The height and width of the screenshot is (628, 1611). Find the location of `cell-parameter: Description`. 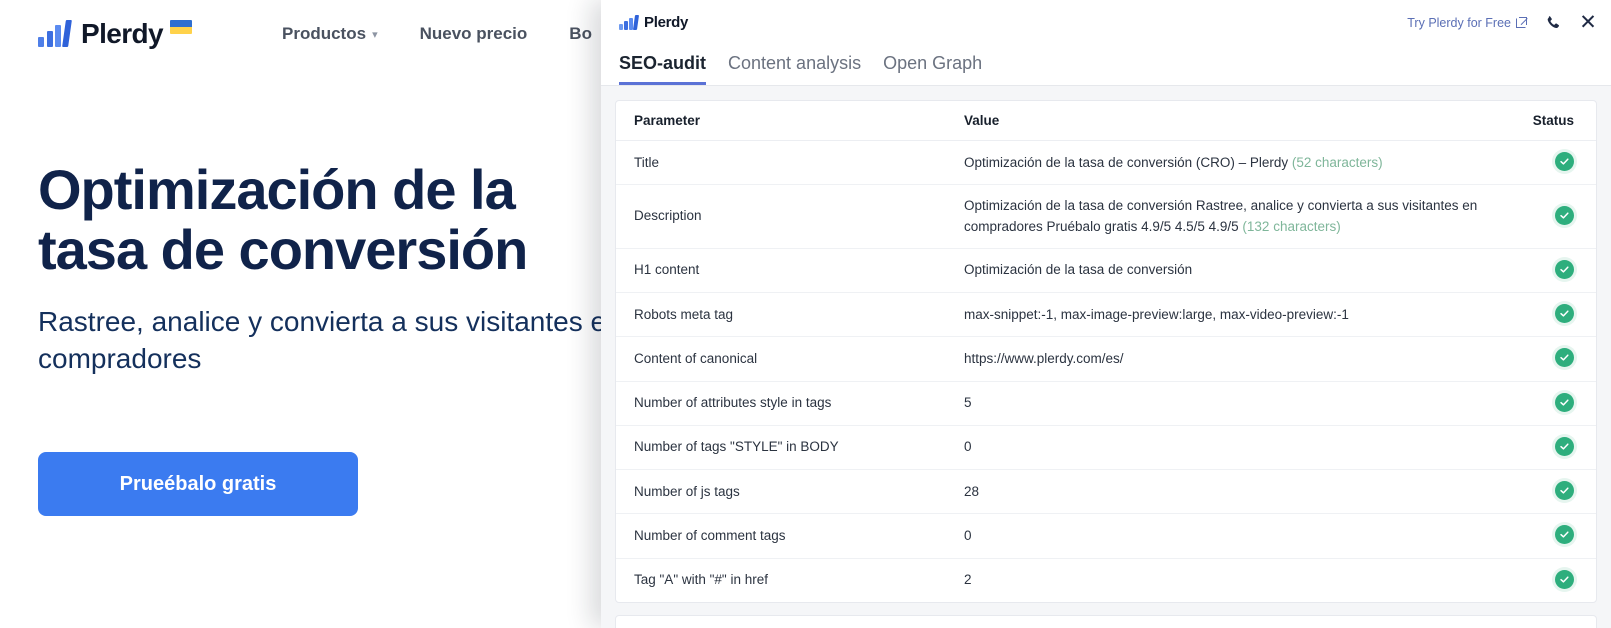

cell-parameter: Description is located at coordinates (781, 216).